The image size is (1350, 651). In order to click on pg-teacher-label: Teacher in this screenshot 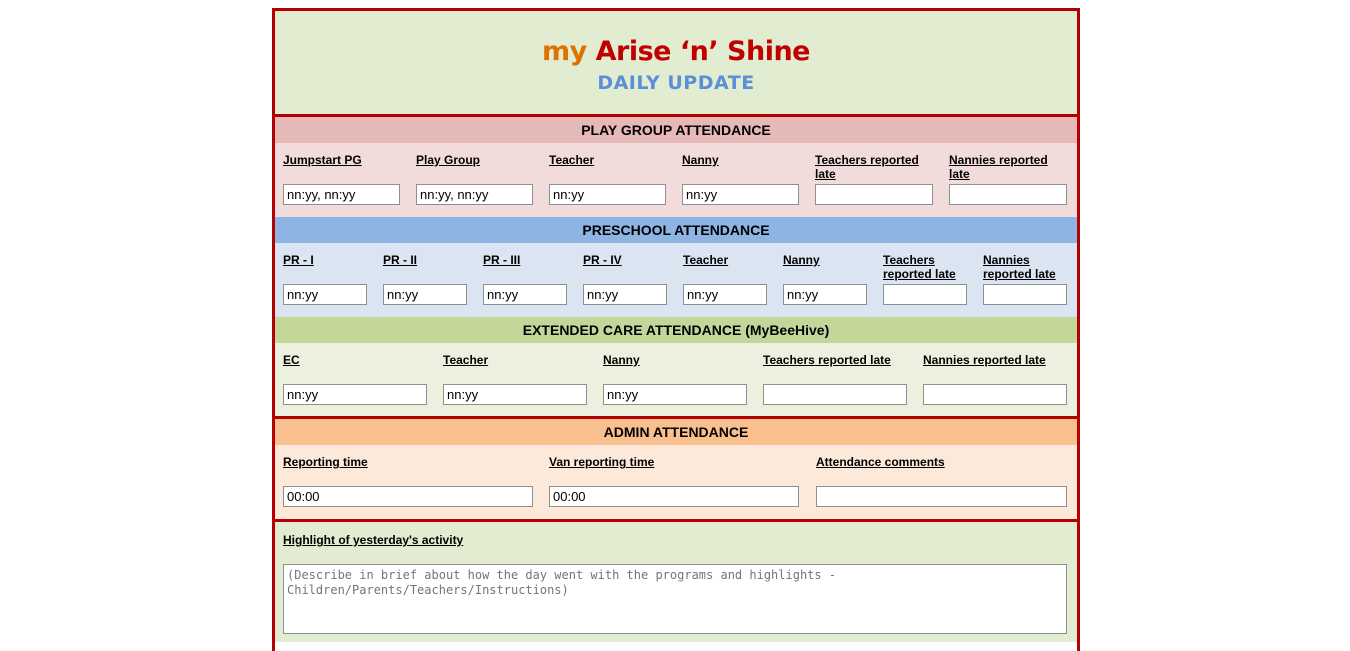, I will do `click(572, 160)`.